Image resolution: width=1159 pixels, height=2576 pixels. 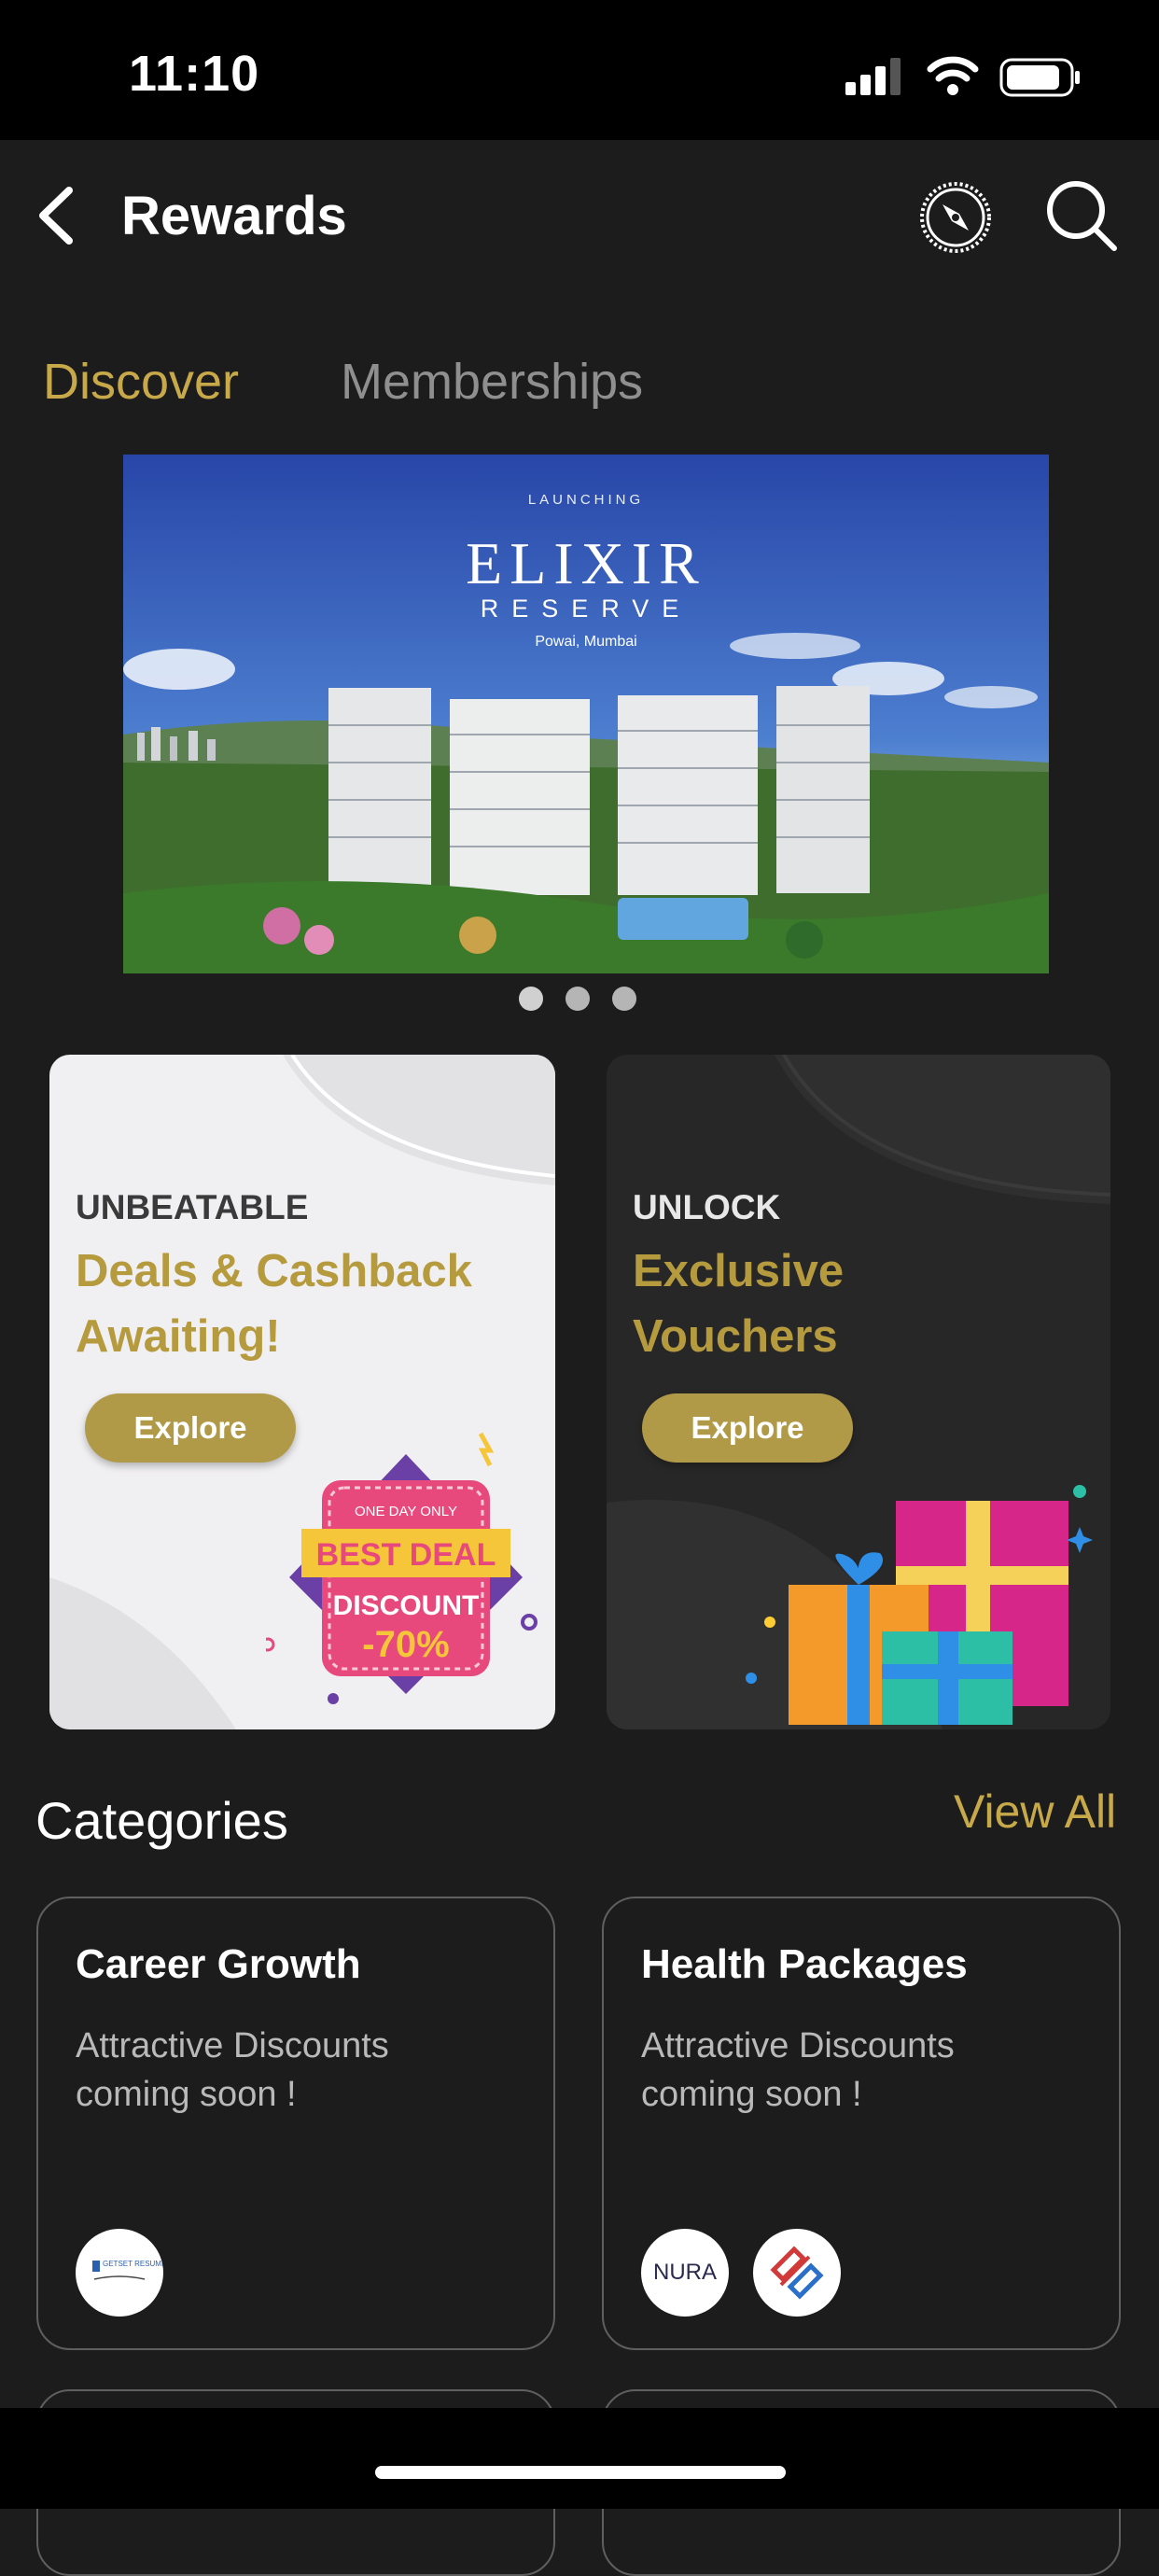 I want to click on search-icon, so click(x=1082, y=216).